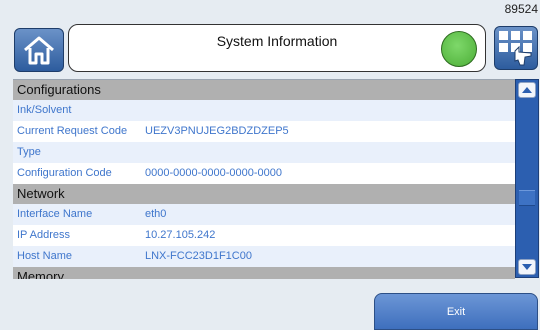 This screenshot has height=330, width=540. What do you see at coordinates (527, 198) in the screenshot?
I see `scroll-thumb` at bounding box center [527, 198].